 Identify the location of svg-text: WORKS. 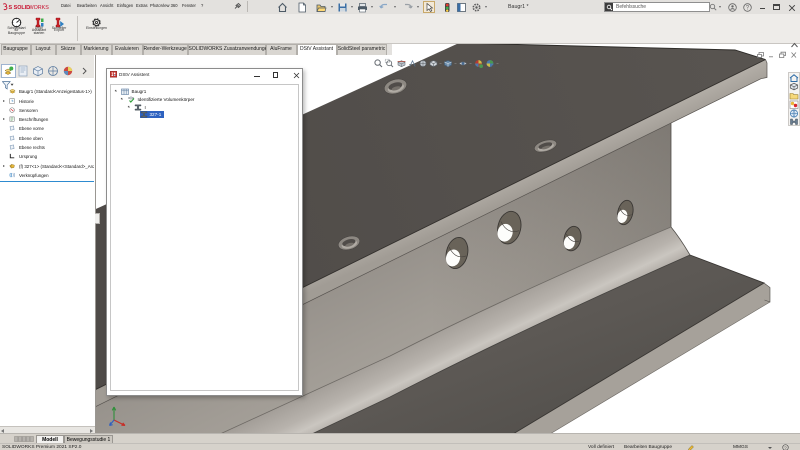
(39, 8).